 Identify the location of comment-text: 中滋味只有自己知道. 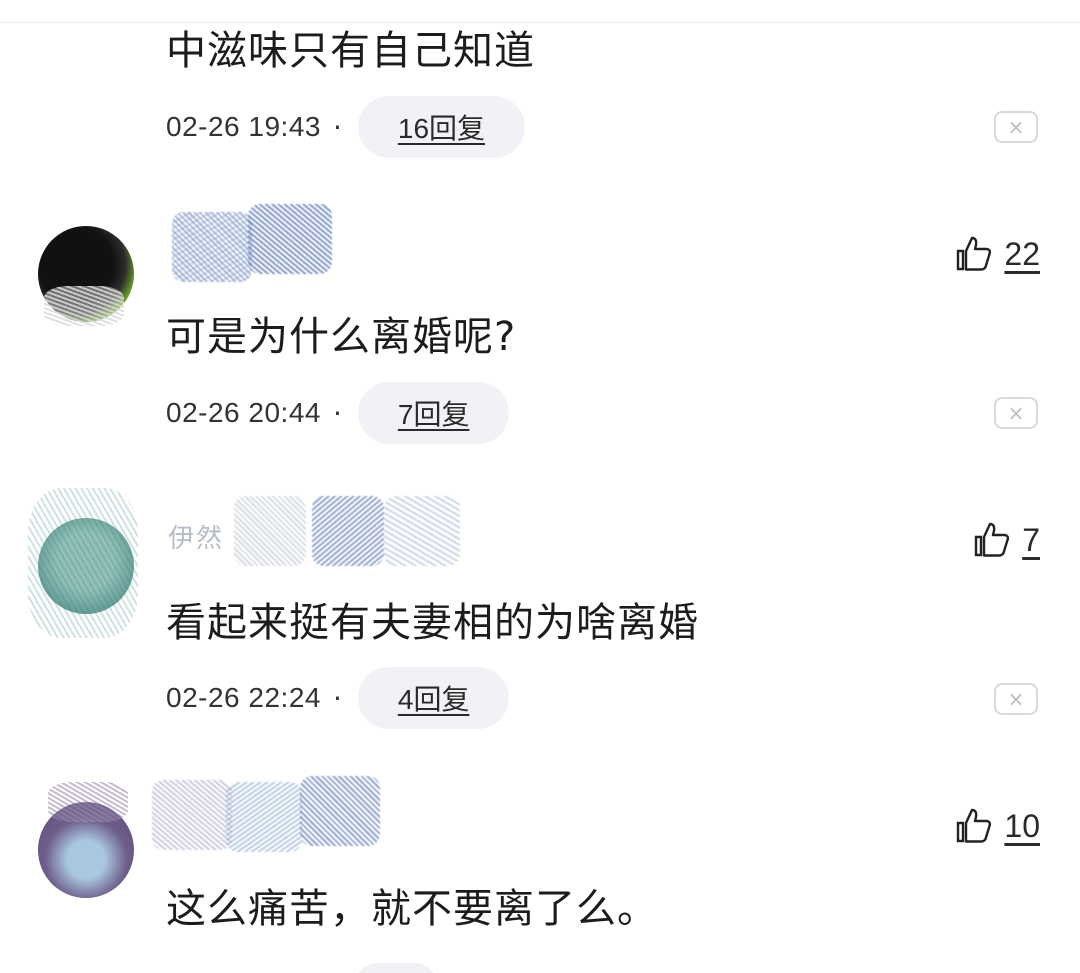
(350, 51).